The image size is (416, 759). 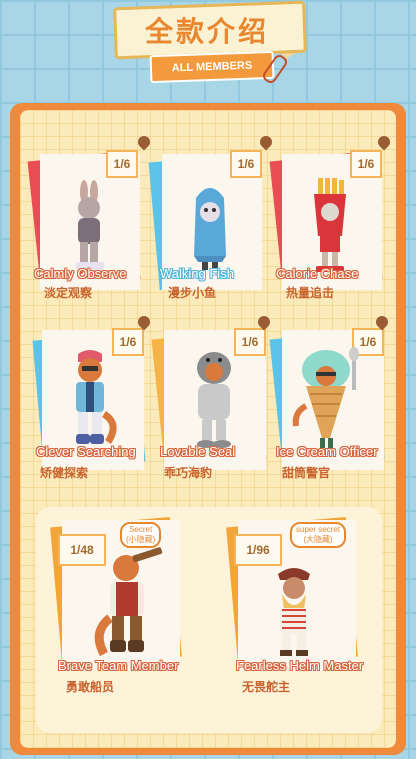 What do you see at coordinates (128, 602) in the screenshot?
I see `figure-fox-sailor` at bounding box center [128, 602].